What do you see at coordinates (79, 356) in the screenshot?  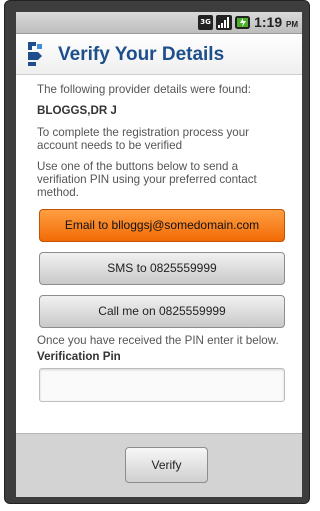 I see `pin-label: Verification Pin` at bounding box center [79, 356].